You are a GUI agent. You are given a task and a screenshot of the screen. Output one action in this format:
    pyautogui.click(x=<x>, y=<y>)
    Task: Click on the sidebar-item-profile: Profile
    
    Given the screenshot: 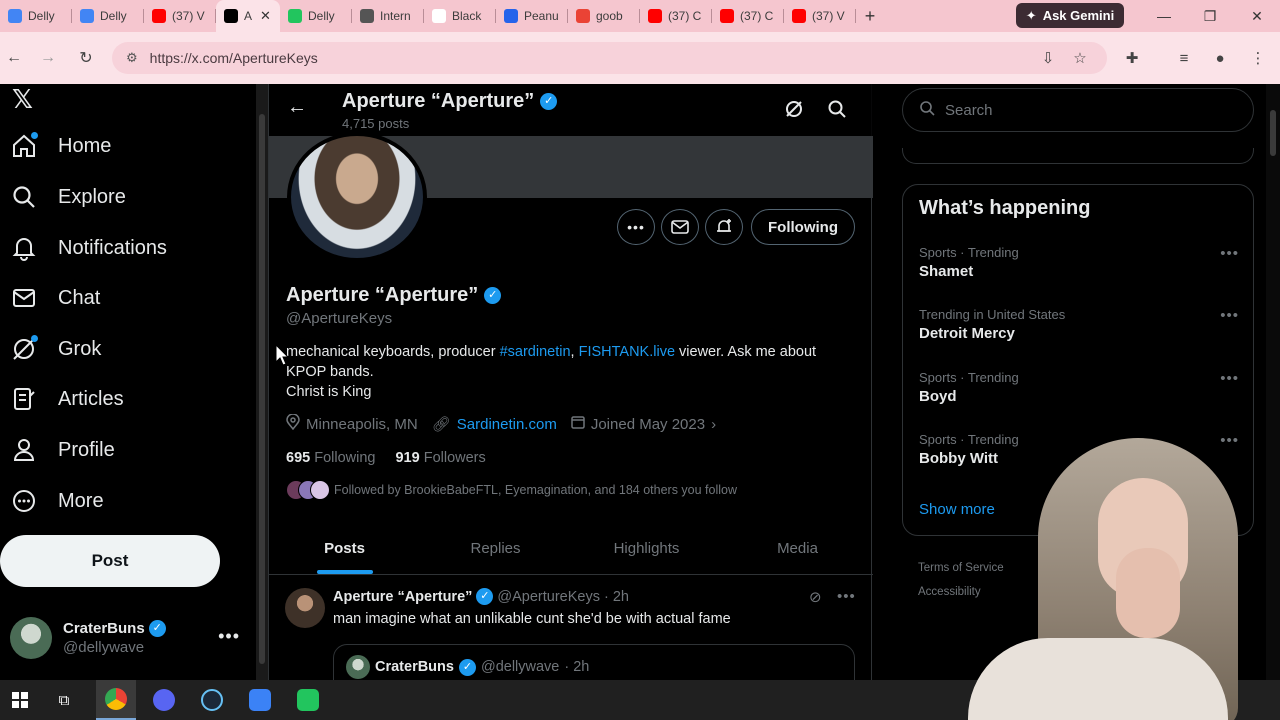 What is the action you would take?
    pyautogui.click(x=62, y=450)
    